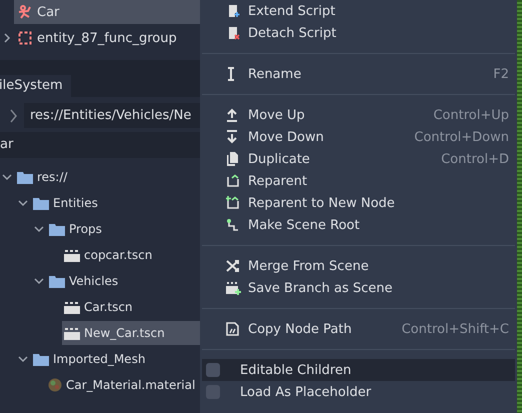 The width and height of the screenshot is (522, 413). I want to click on file-tree-item: Car.tscn, so click(131, 307).